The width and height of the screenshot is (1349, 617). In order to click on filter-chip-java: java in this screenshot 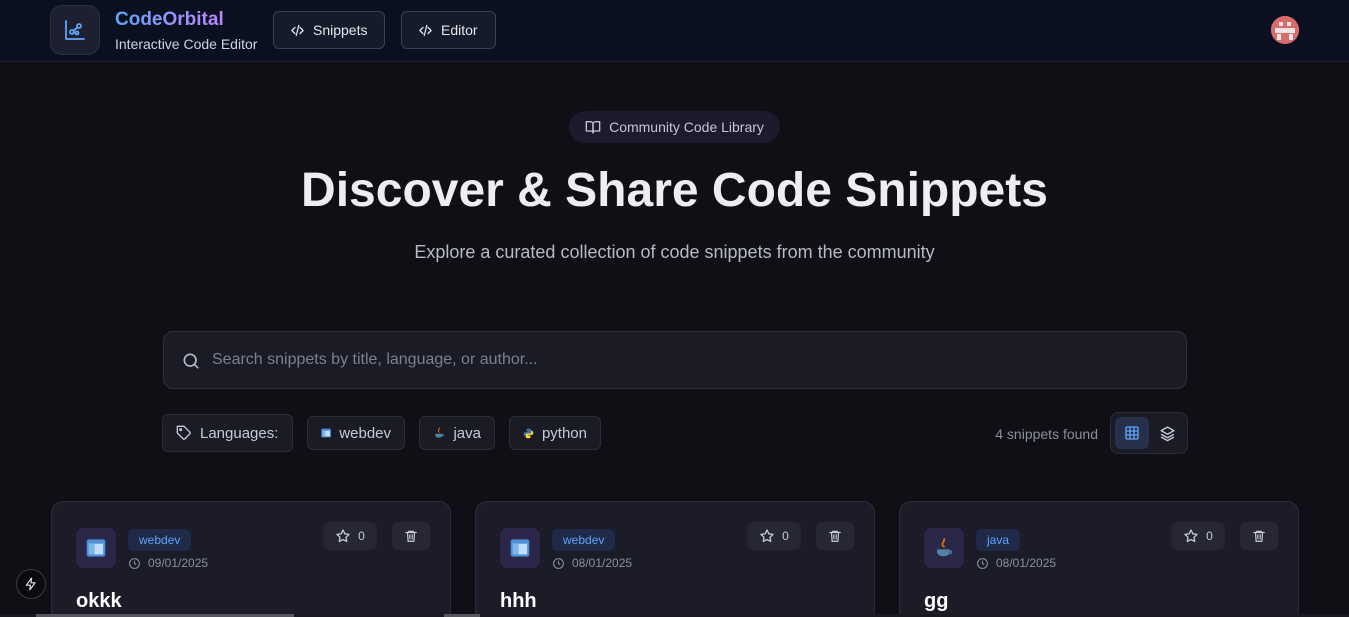, I will do `click(457, 433)`.